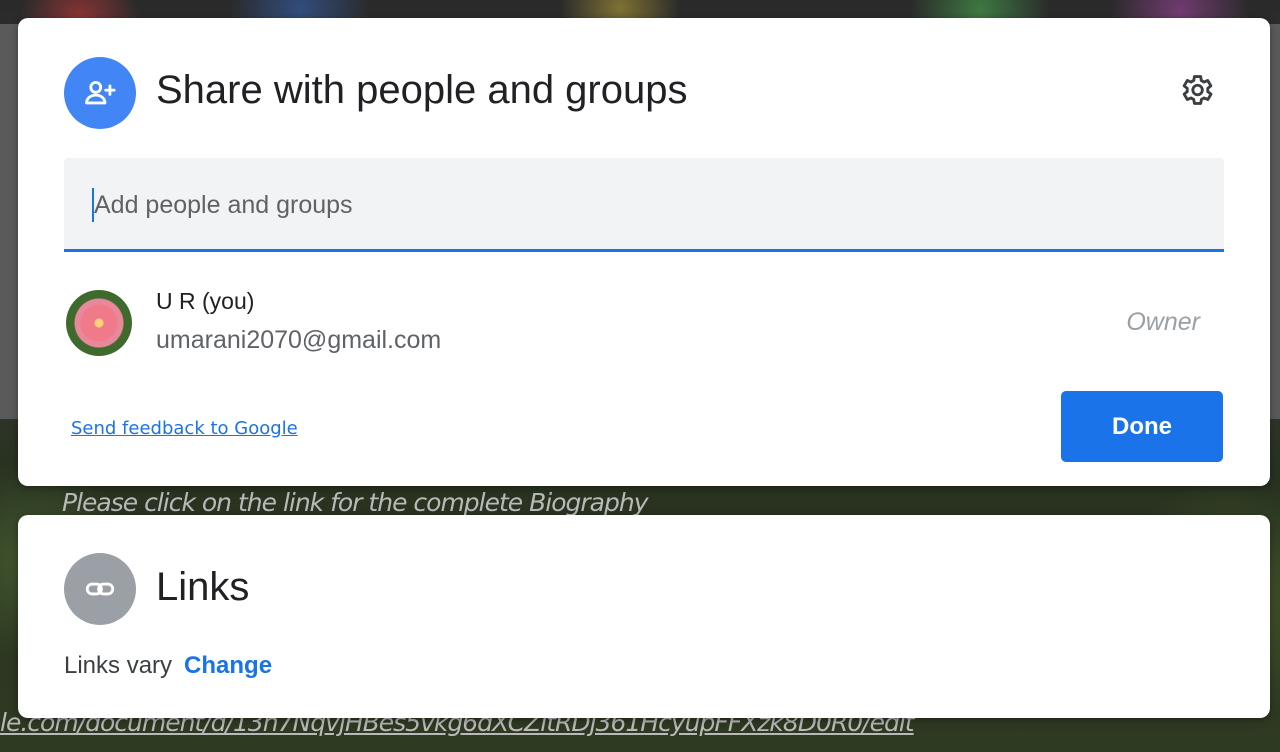  What do you see at coordinates (1163, 322) in the screenshot?
I see `person-role: Owner` at bounding box center [1163, 322].